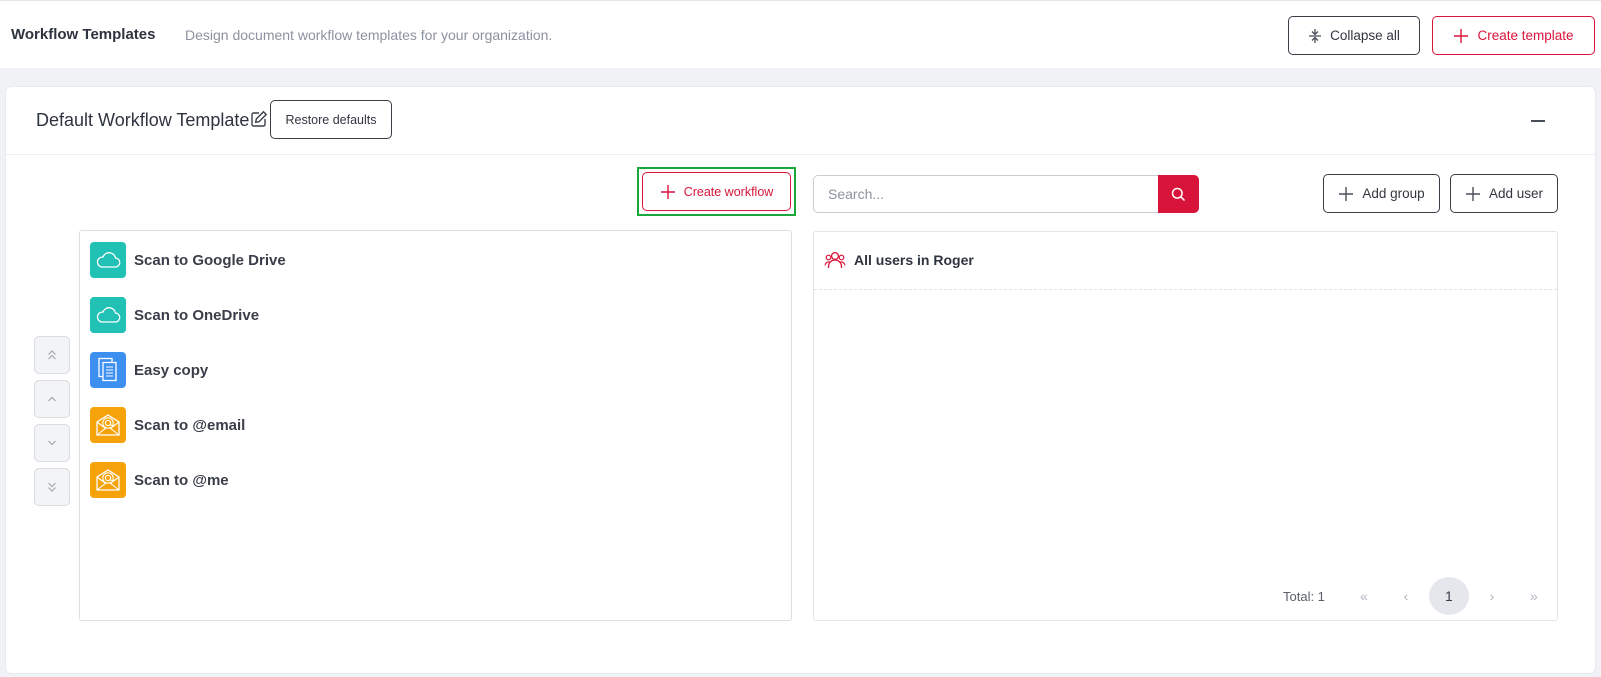  What do you see at coordinates (171, 370) in the screenshot?
I see `workflow-label: Easy copy` at bounding box center [171, 370].